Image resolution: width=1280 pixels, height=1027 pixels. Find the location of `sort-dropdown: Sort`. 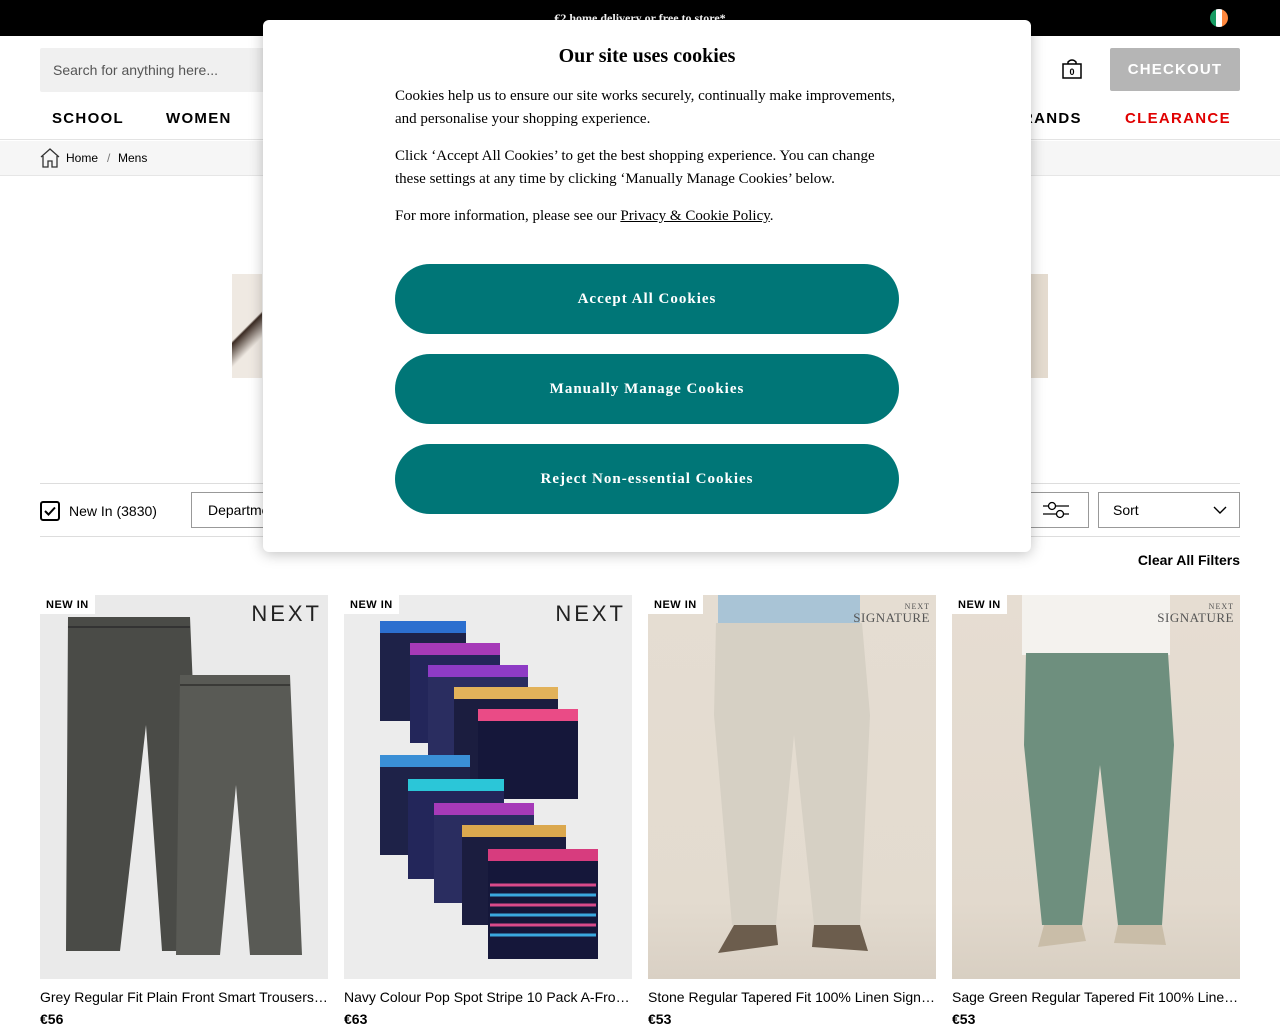

sort-dropdown: Sort is located at coordinates (1169, 510).